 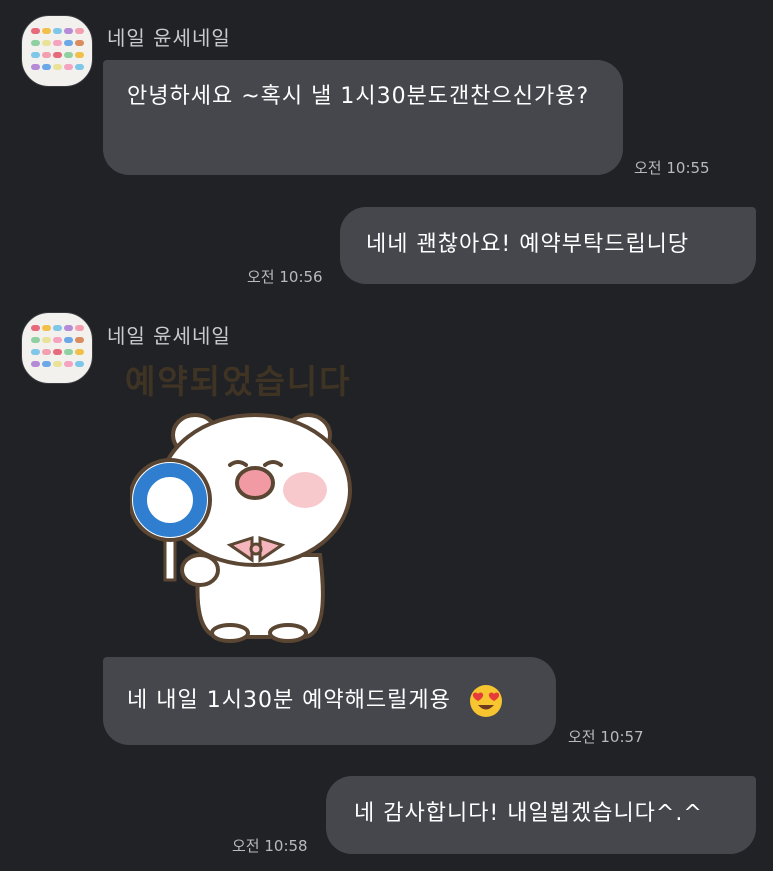 I want to click on message-bubble-incoming: 네 내일 1시30분 예약해드릴게용, so click(x=329, y=701).